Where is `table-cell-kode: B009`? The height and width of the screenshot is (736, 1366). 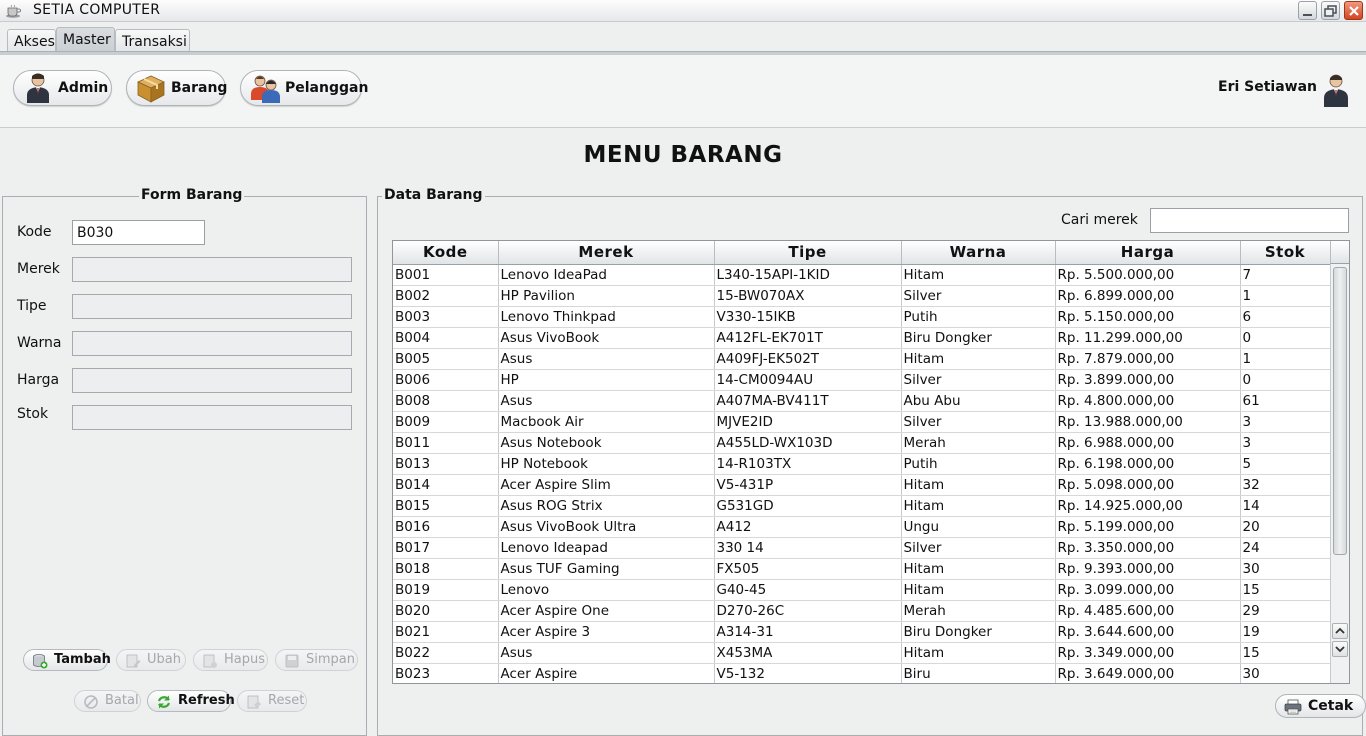
table-cell-kode: B009 is located at coordinates (446, 422).